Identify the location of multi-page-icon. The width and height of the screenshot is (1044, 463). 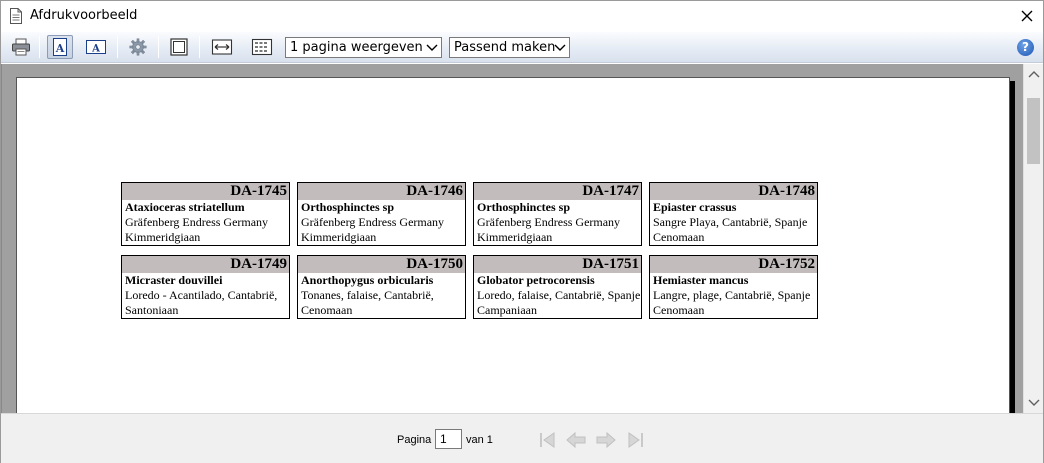
(262, 47).